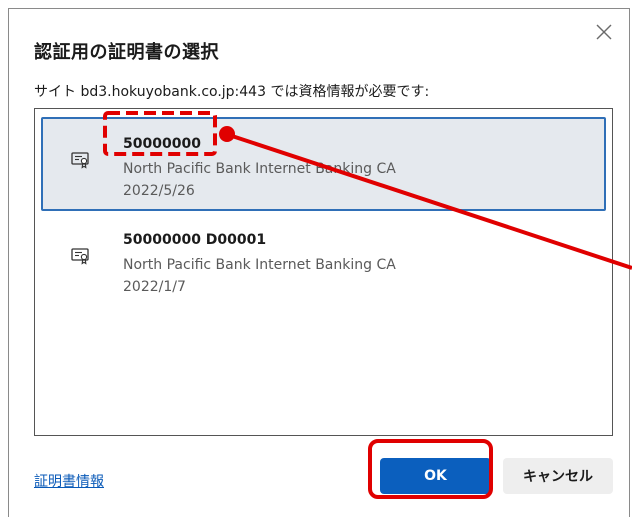  I want to click on certificate-name: 50000000, so click(162, 144).